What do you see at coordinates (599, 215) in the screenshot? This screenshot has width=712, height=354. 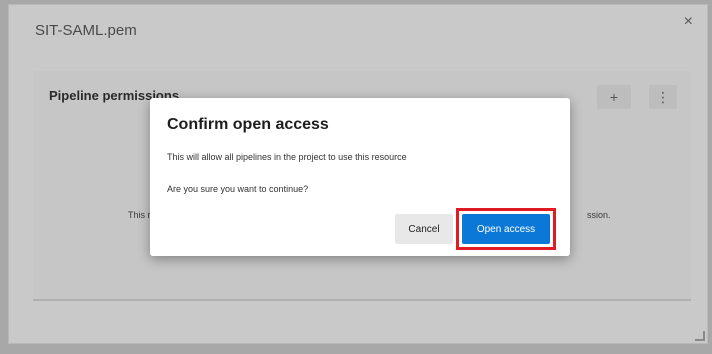 I see `background-text-right: ssion.` at bounding box center [599, 215].